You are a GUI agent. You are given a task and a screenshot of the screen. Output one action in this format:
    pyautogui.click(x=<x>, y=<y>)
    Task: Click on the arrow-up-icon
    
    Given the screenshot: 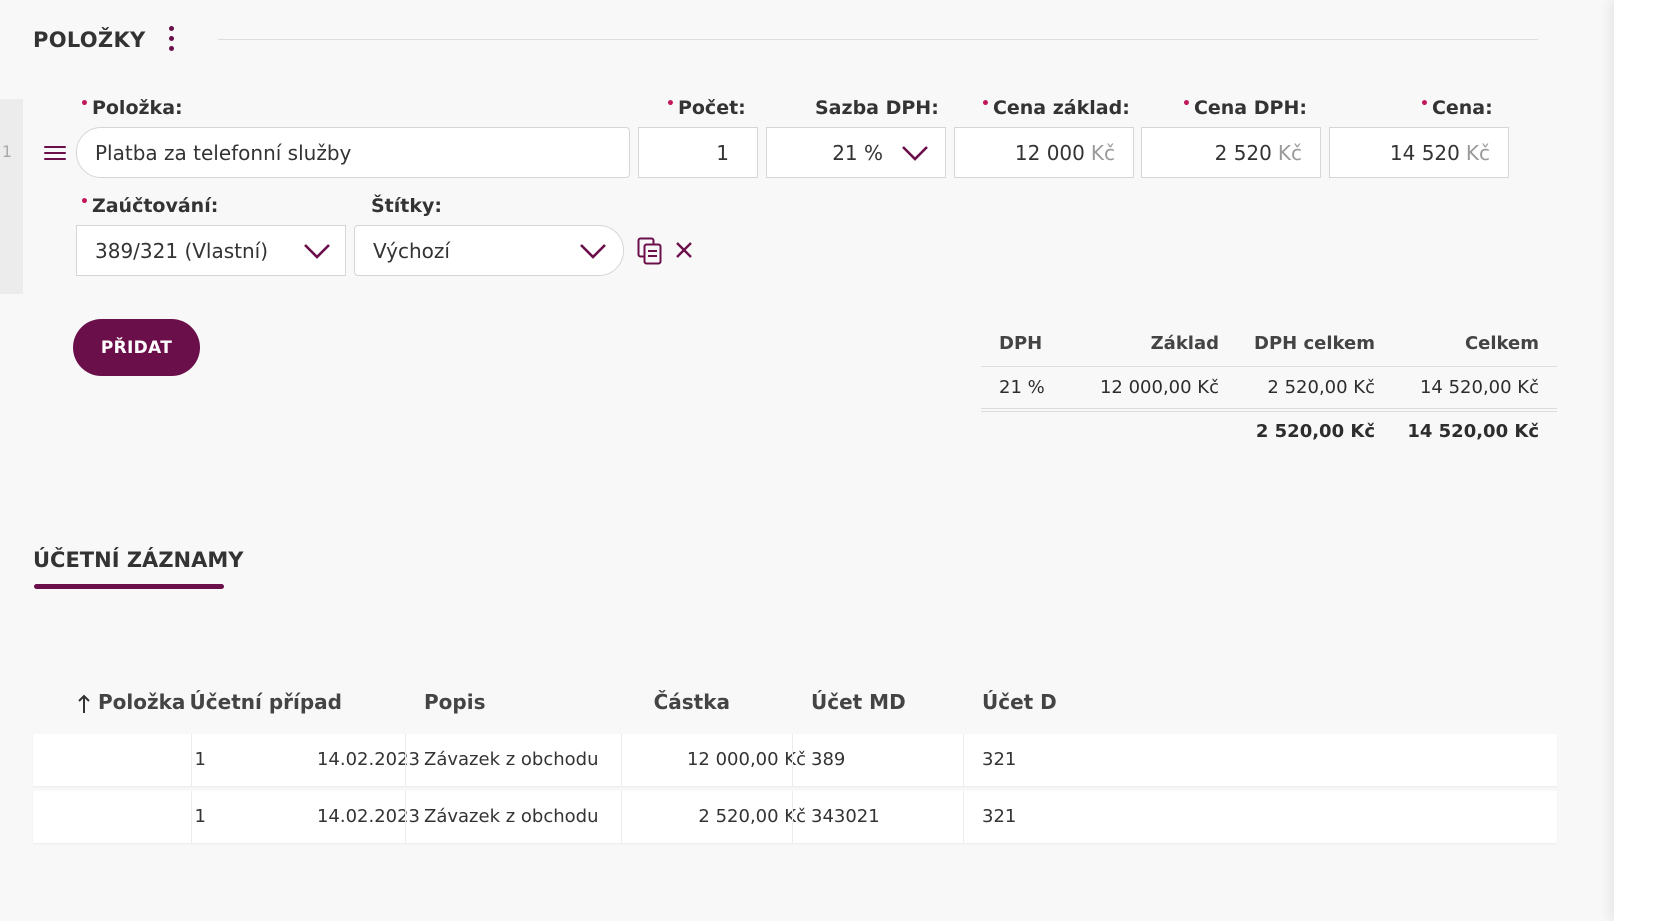 What is the action you would take?
    pyautogui.click(x=84, y=704)
    